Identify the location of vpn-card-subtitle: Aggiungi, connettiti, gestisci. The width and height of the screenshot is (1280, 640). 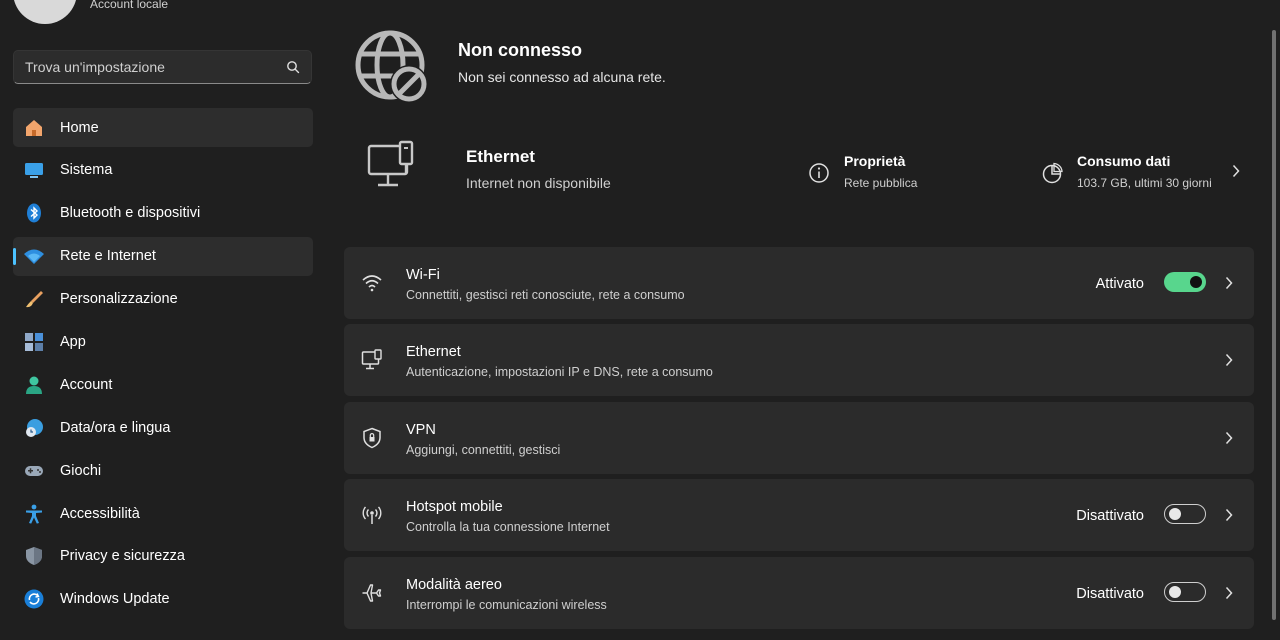
(483, 450).